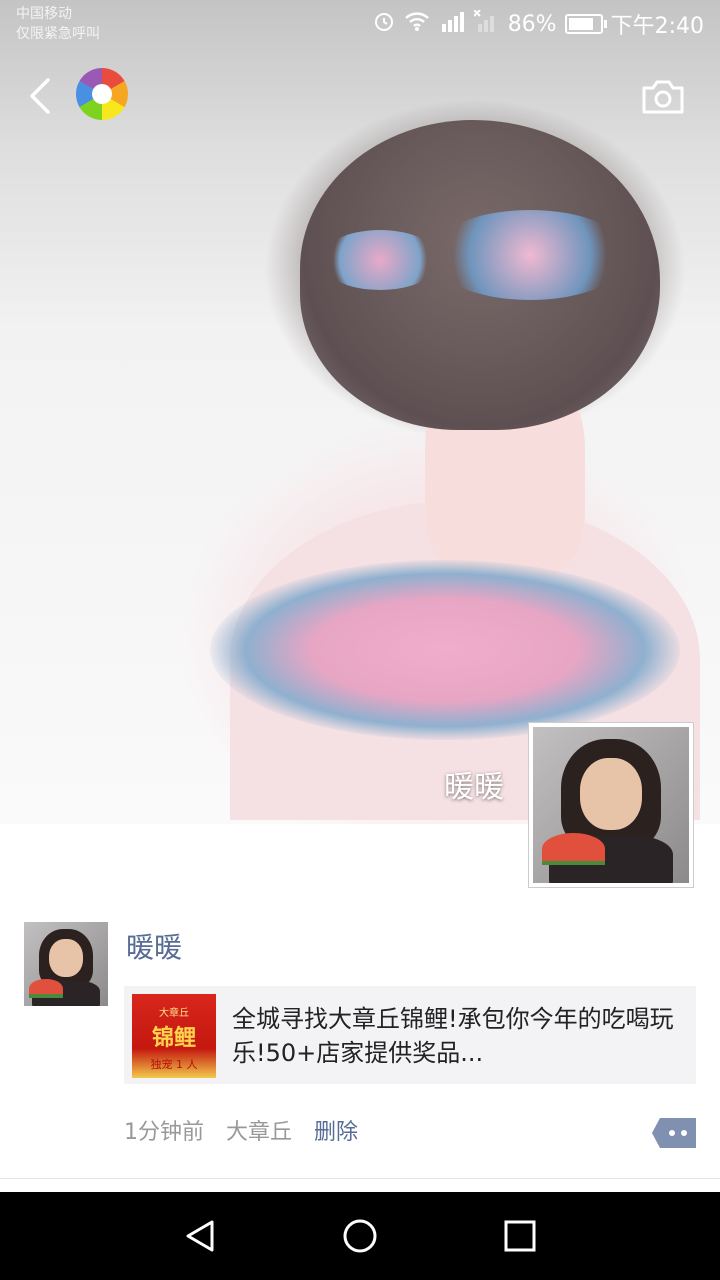 The width and height of the screenshot is (720, 1280). I want to click on alarm-icon, so click(384, 24).